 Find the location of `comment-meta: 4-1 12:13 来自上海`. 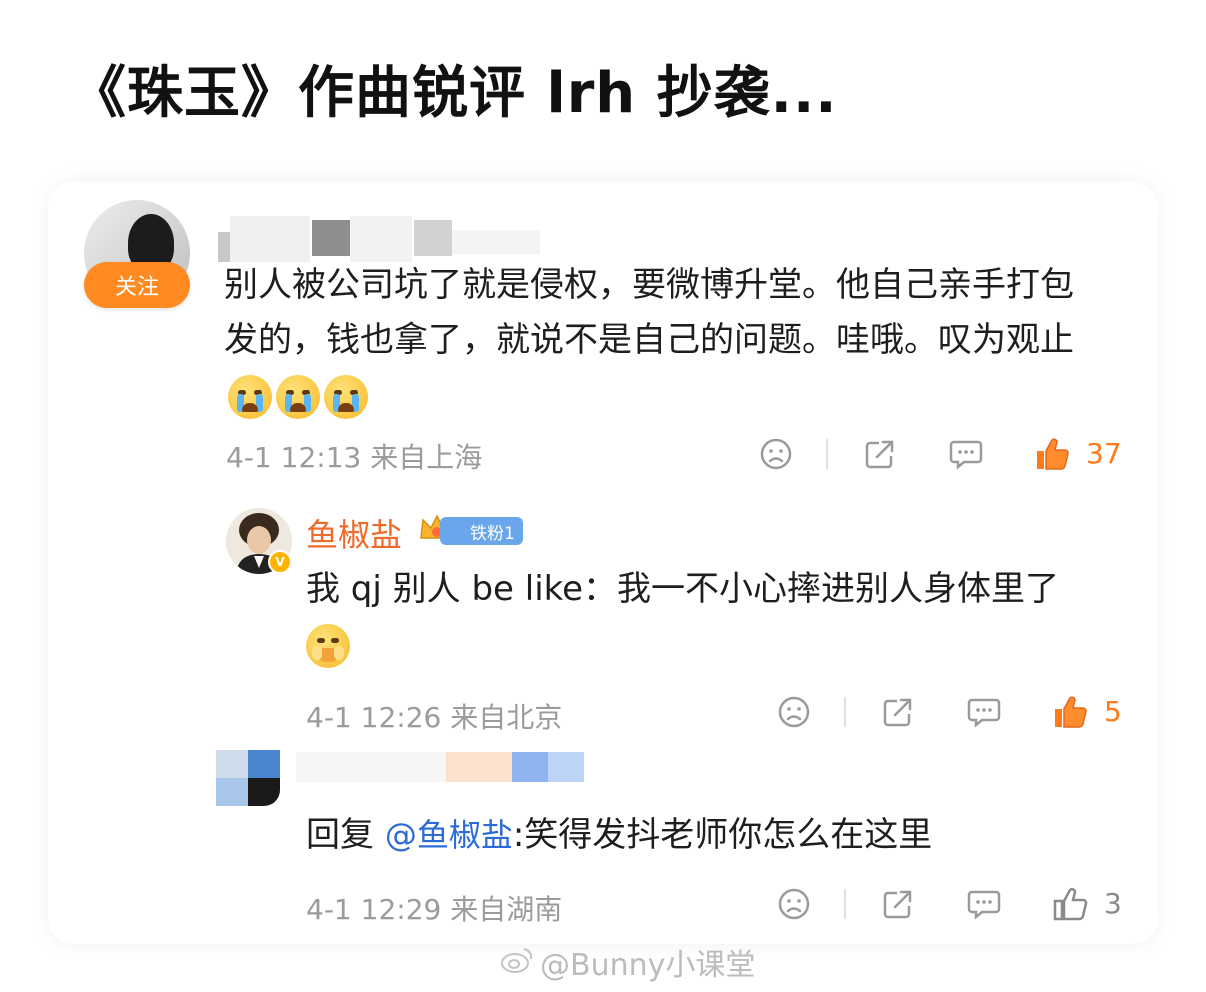

comment-meta: 4-1 12:13 来自上海 is located at coordinates (354, 457).